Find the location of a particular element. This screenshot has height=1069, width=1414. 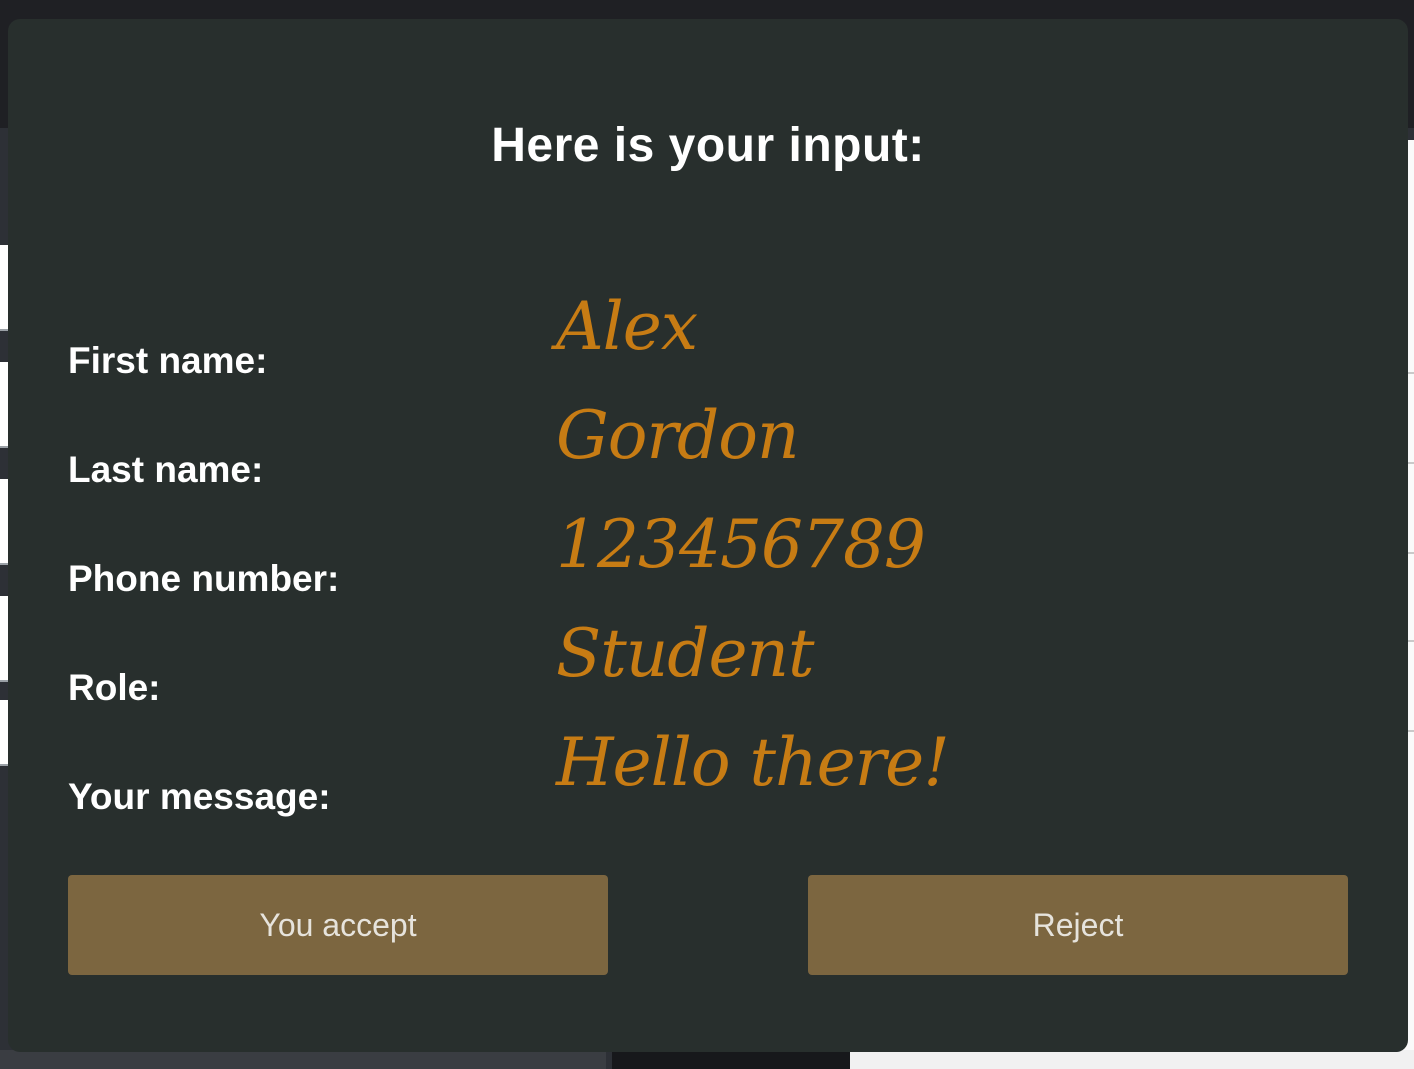

last-name-label: Last name: is located at coordinates (166, 469).